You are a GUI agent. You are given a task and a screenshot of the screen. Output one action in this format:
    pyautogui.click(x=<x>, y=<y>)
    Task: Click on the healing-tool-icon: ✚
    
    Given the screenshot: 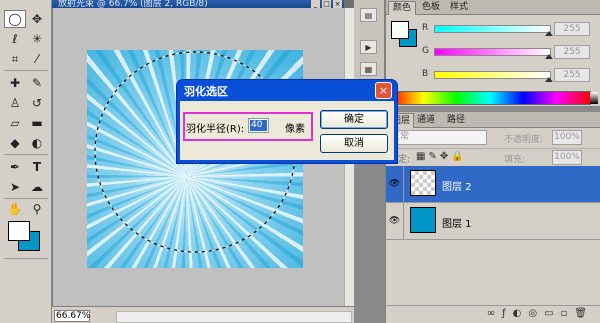 What is the action you would take?
    pyautogui.click(x=15, y=83)
    